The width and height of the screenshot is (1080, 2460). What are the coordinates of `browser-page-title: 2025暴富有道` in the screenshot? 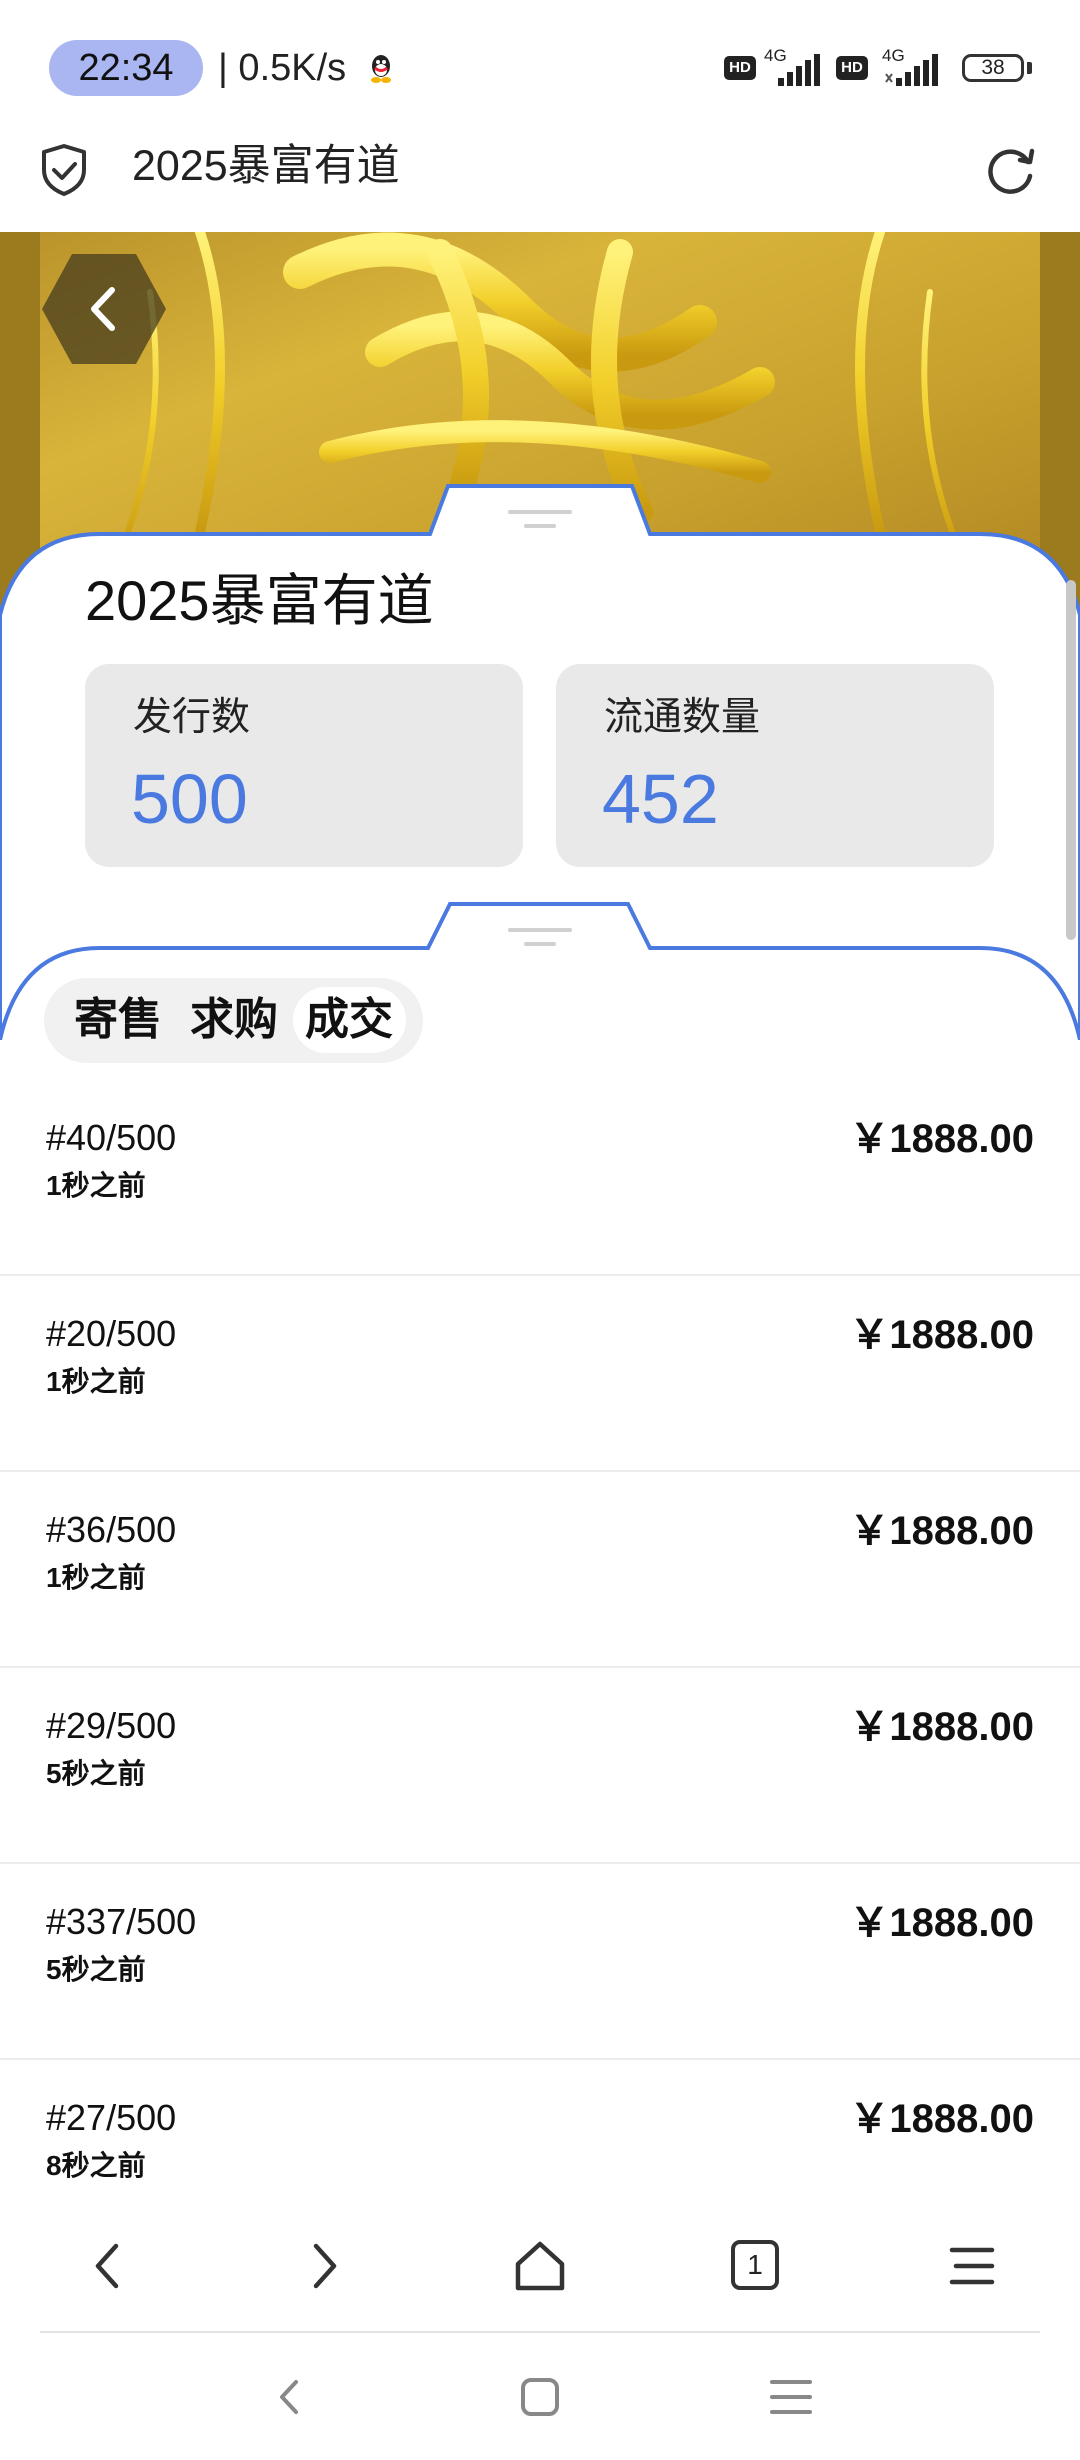 It's located at (266, 166).